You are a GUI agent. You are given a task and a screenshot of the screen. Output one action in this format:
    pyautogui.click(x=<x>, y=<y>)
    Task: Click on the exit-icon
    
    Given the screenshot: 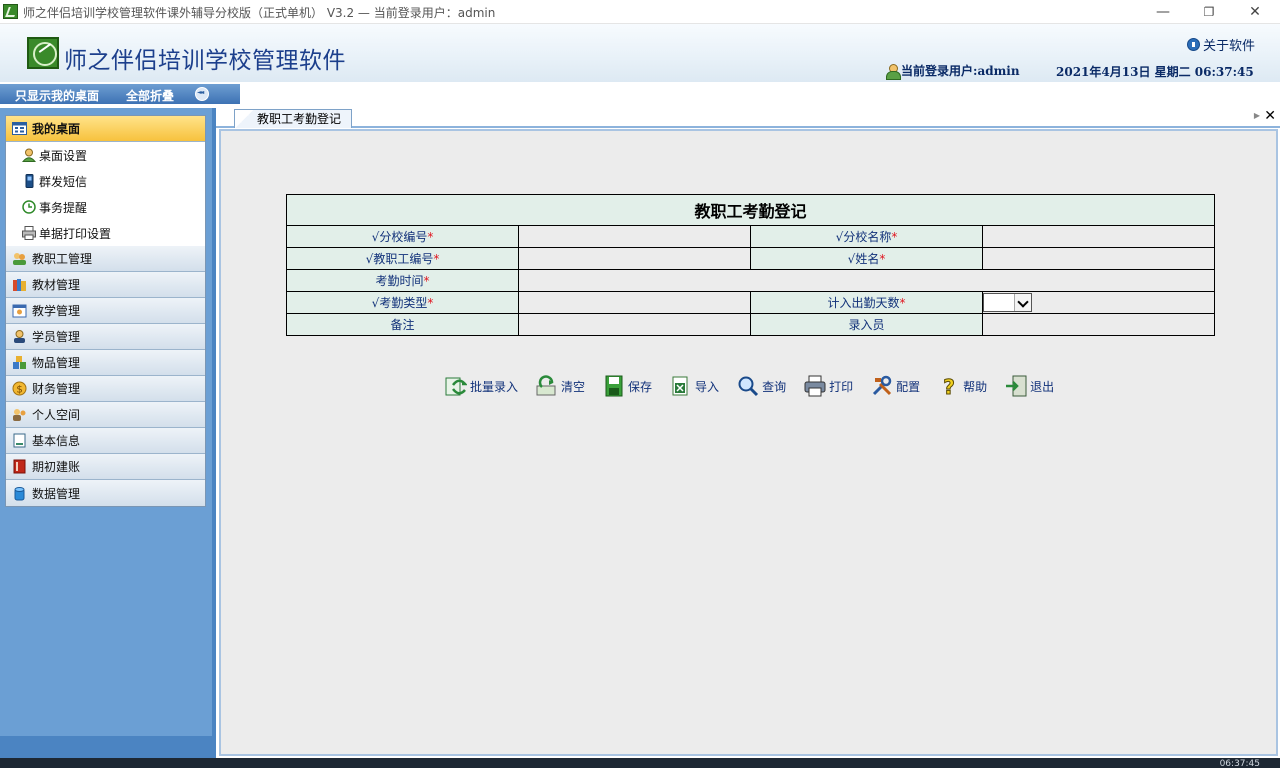 What is the action you would take?
    pyautogui.click(x=1016, y=386)
    